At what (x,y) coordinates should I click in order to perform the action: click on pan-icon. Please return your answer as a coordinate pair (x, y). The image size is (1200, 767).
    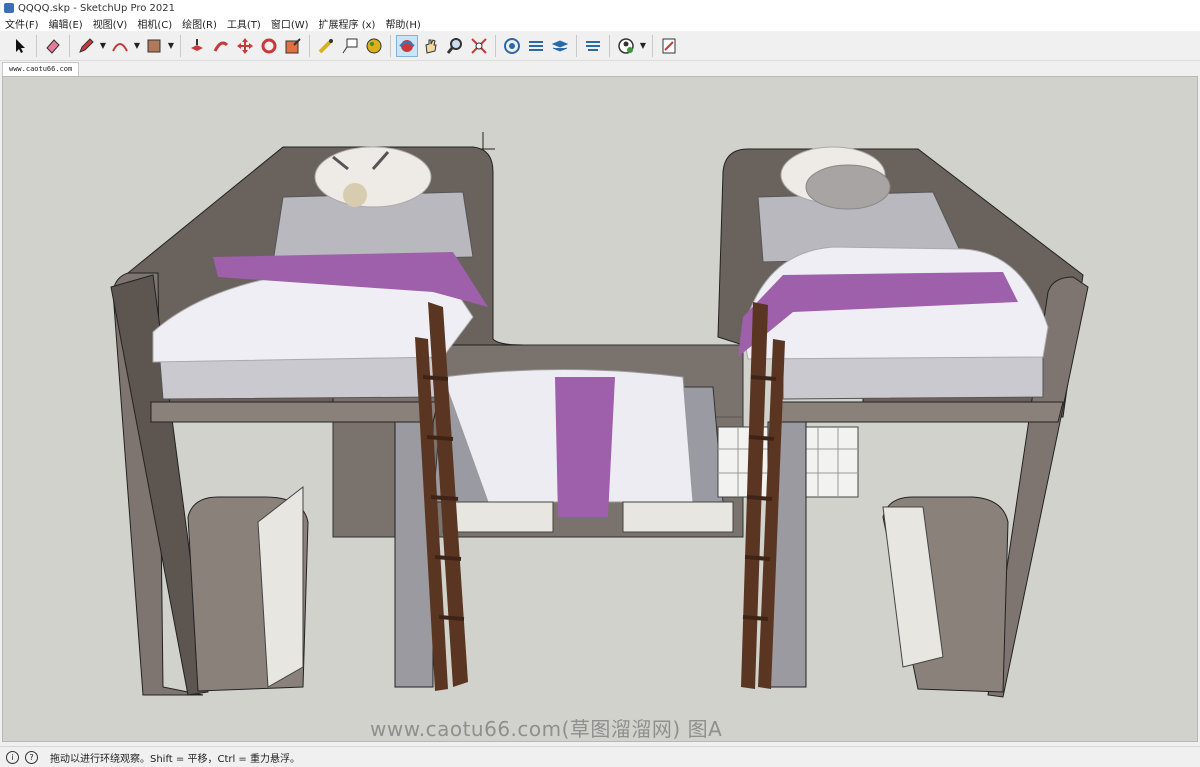
    Looking at the image, I should click on (431, 46).